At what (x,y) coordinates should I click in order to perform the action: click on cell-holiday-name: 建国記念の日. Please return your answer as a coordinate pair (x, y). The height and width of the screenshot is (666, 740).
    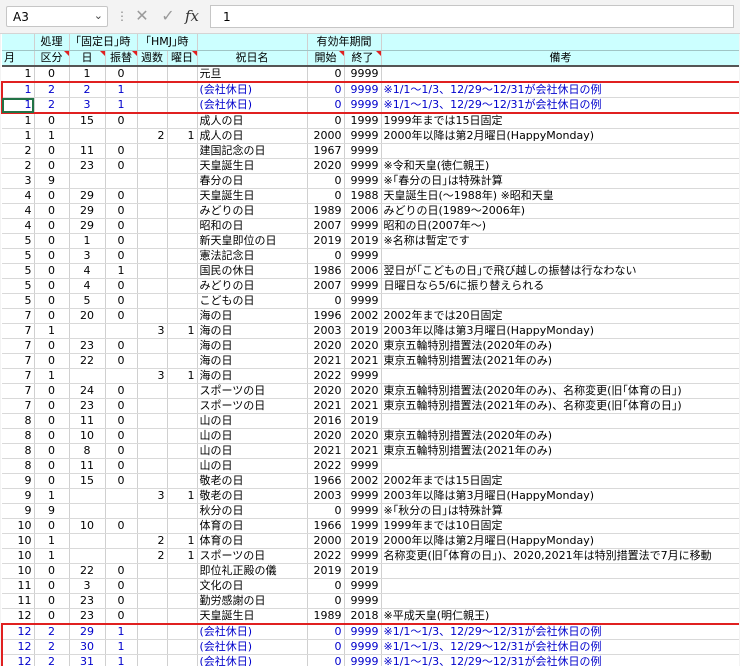
    Looking at the image, I should click on (252, 151).